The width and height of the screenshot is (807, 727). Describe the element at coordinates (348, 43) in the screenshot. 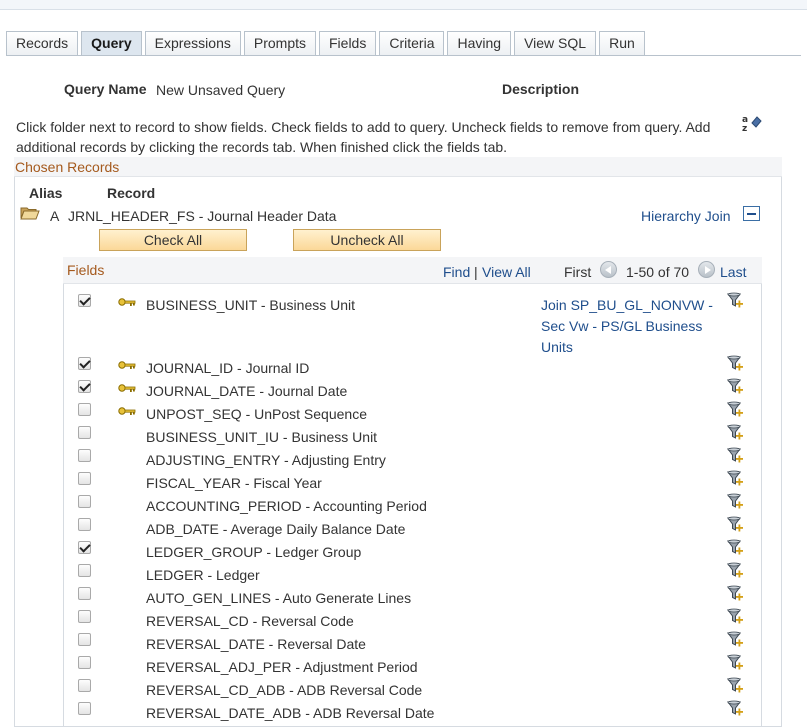

I see `tab-fields: Fields` at that location.